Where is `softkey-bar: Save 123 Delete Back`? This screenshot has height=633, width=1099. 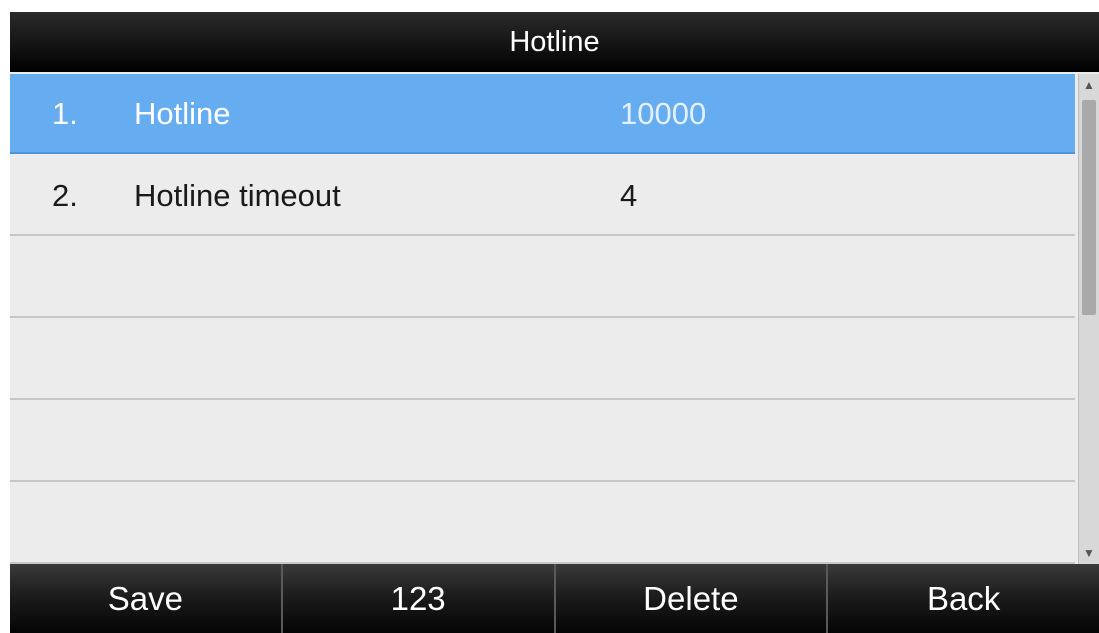 softkey-bar: Save 123 Delete Back is located at coordinates (554, 598).